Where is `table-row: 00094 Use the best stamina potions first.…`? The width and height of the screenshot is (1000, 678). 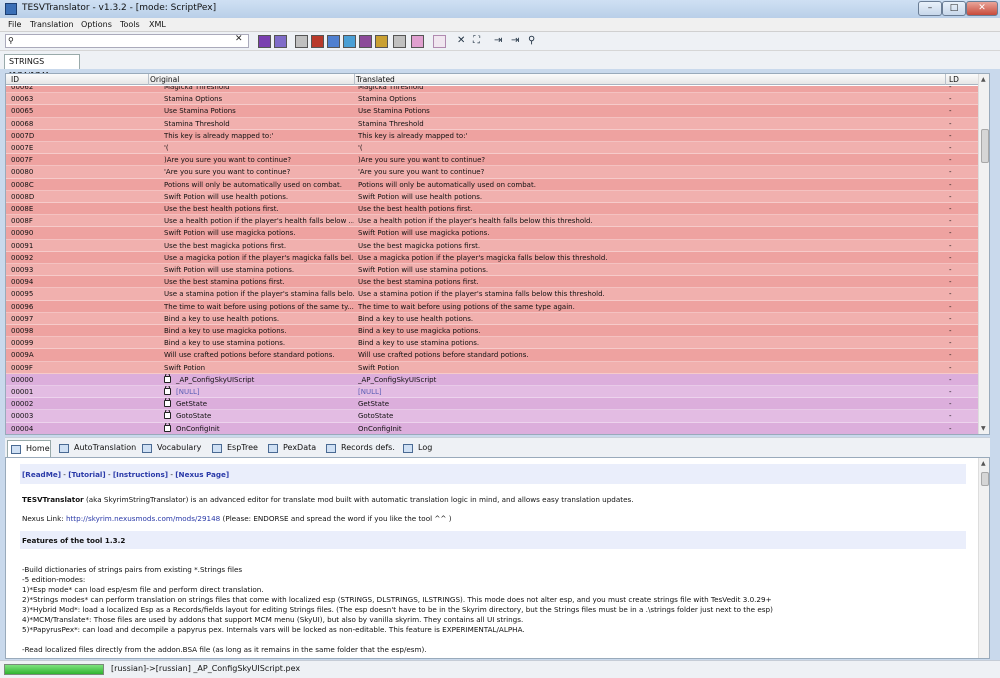
table-row: 00094 Use the best stamina potions first.… is located at coordinates (492, 282).